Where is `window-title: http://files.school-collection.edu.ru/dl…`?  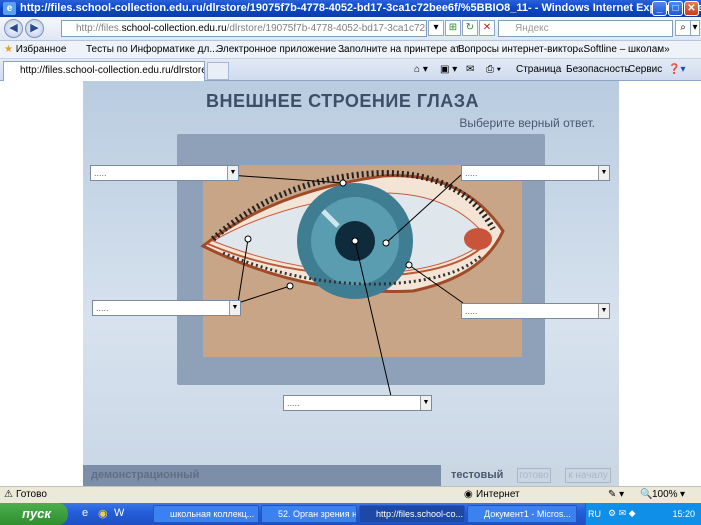 window-title: http://files.school-collection.edu.ru/dl… is located at coordinates (360, 8).